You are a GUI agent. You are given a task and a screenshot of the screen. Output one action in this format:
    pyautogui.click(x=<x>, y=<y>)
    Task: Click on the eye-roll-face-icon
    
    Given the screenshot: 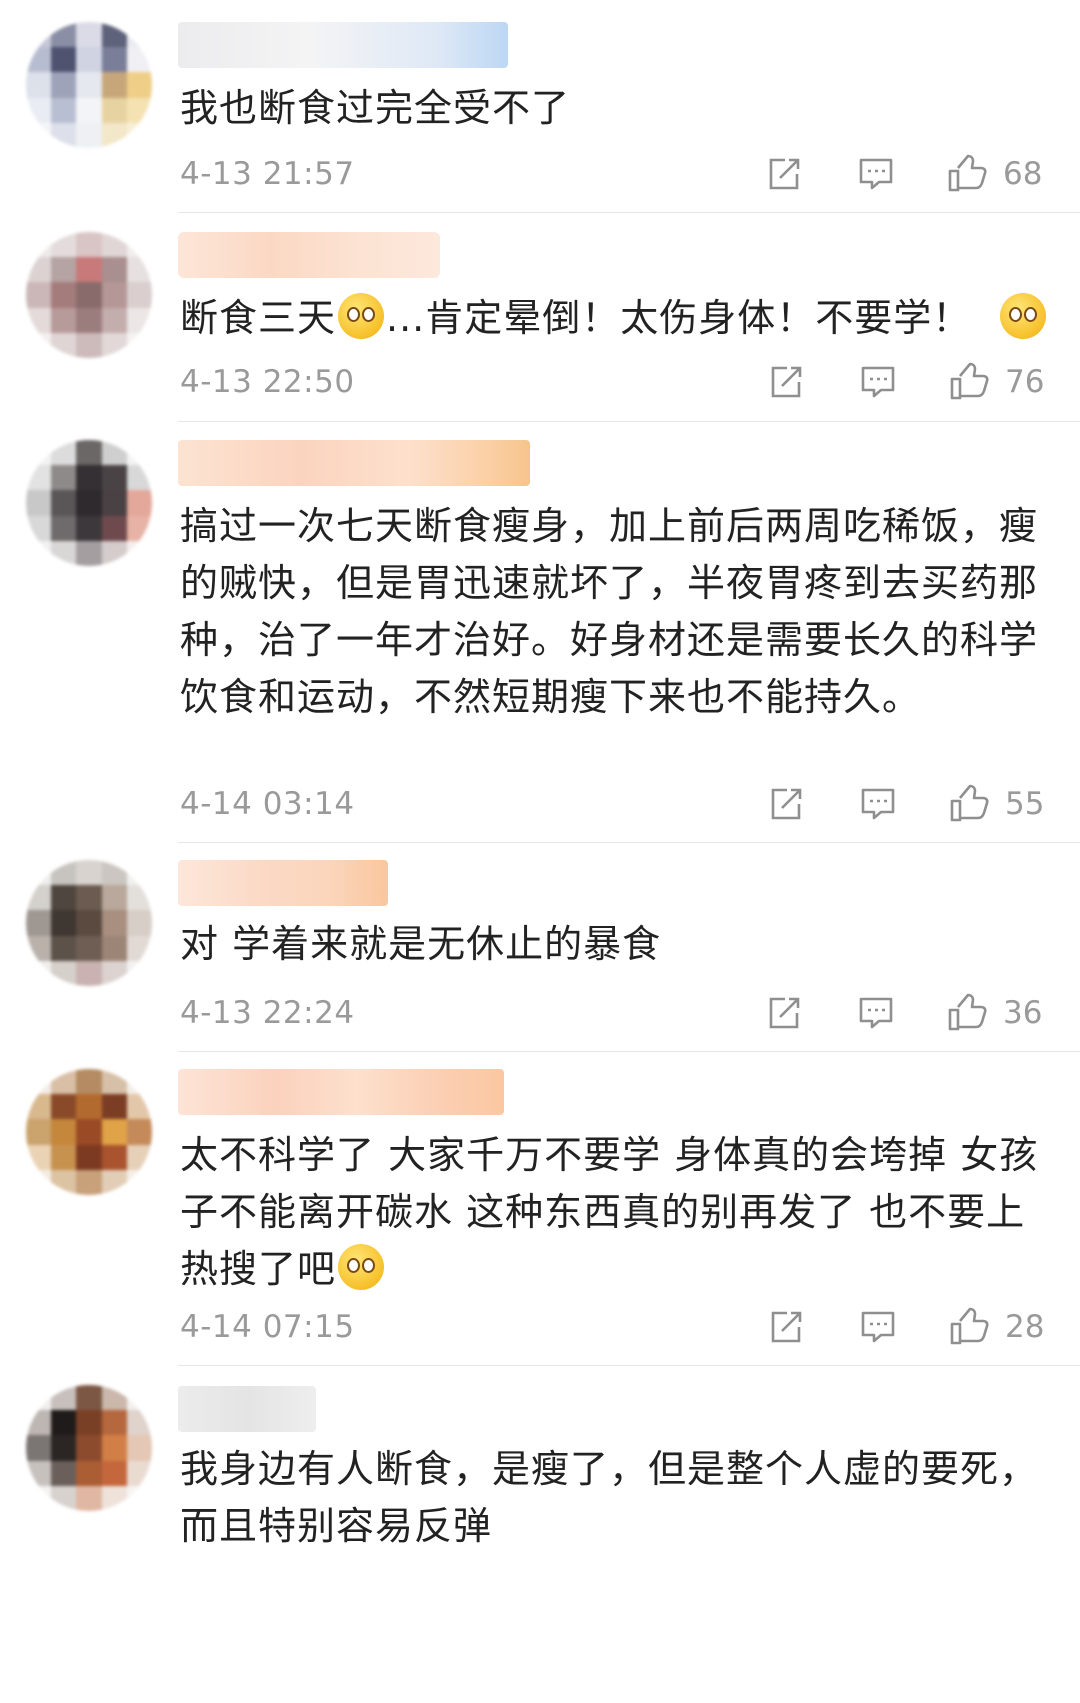 What is the action you would take?
    pyautogui.click(x=361, y=1267)
    